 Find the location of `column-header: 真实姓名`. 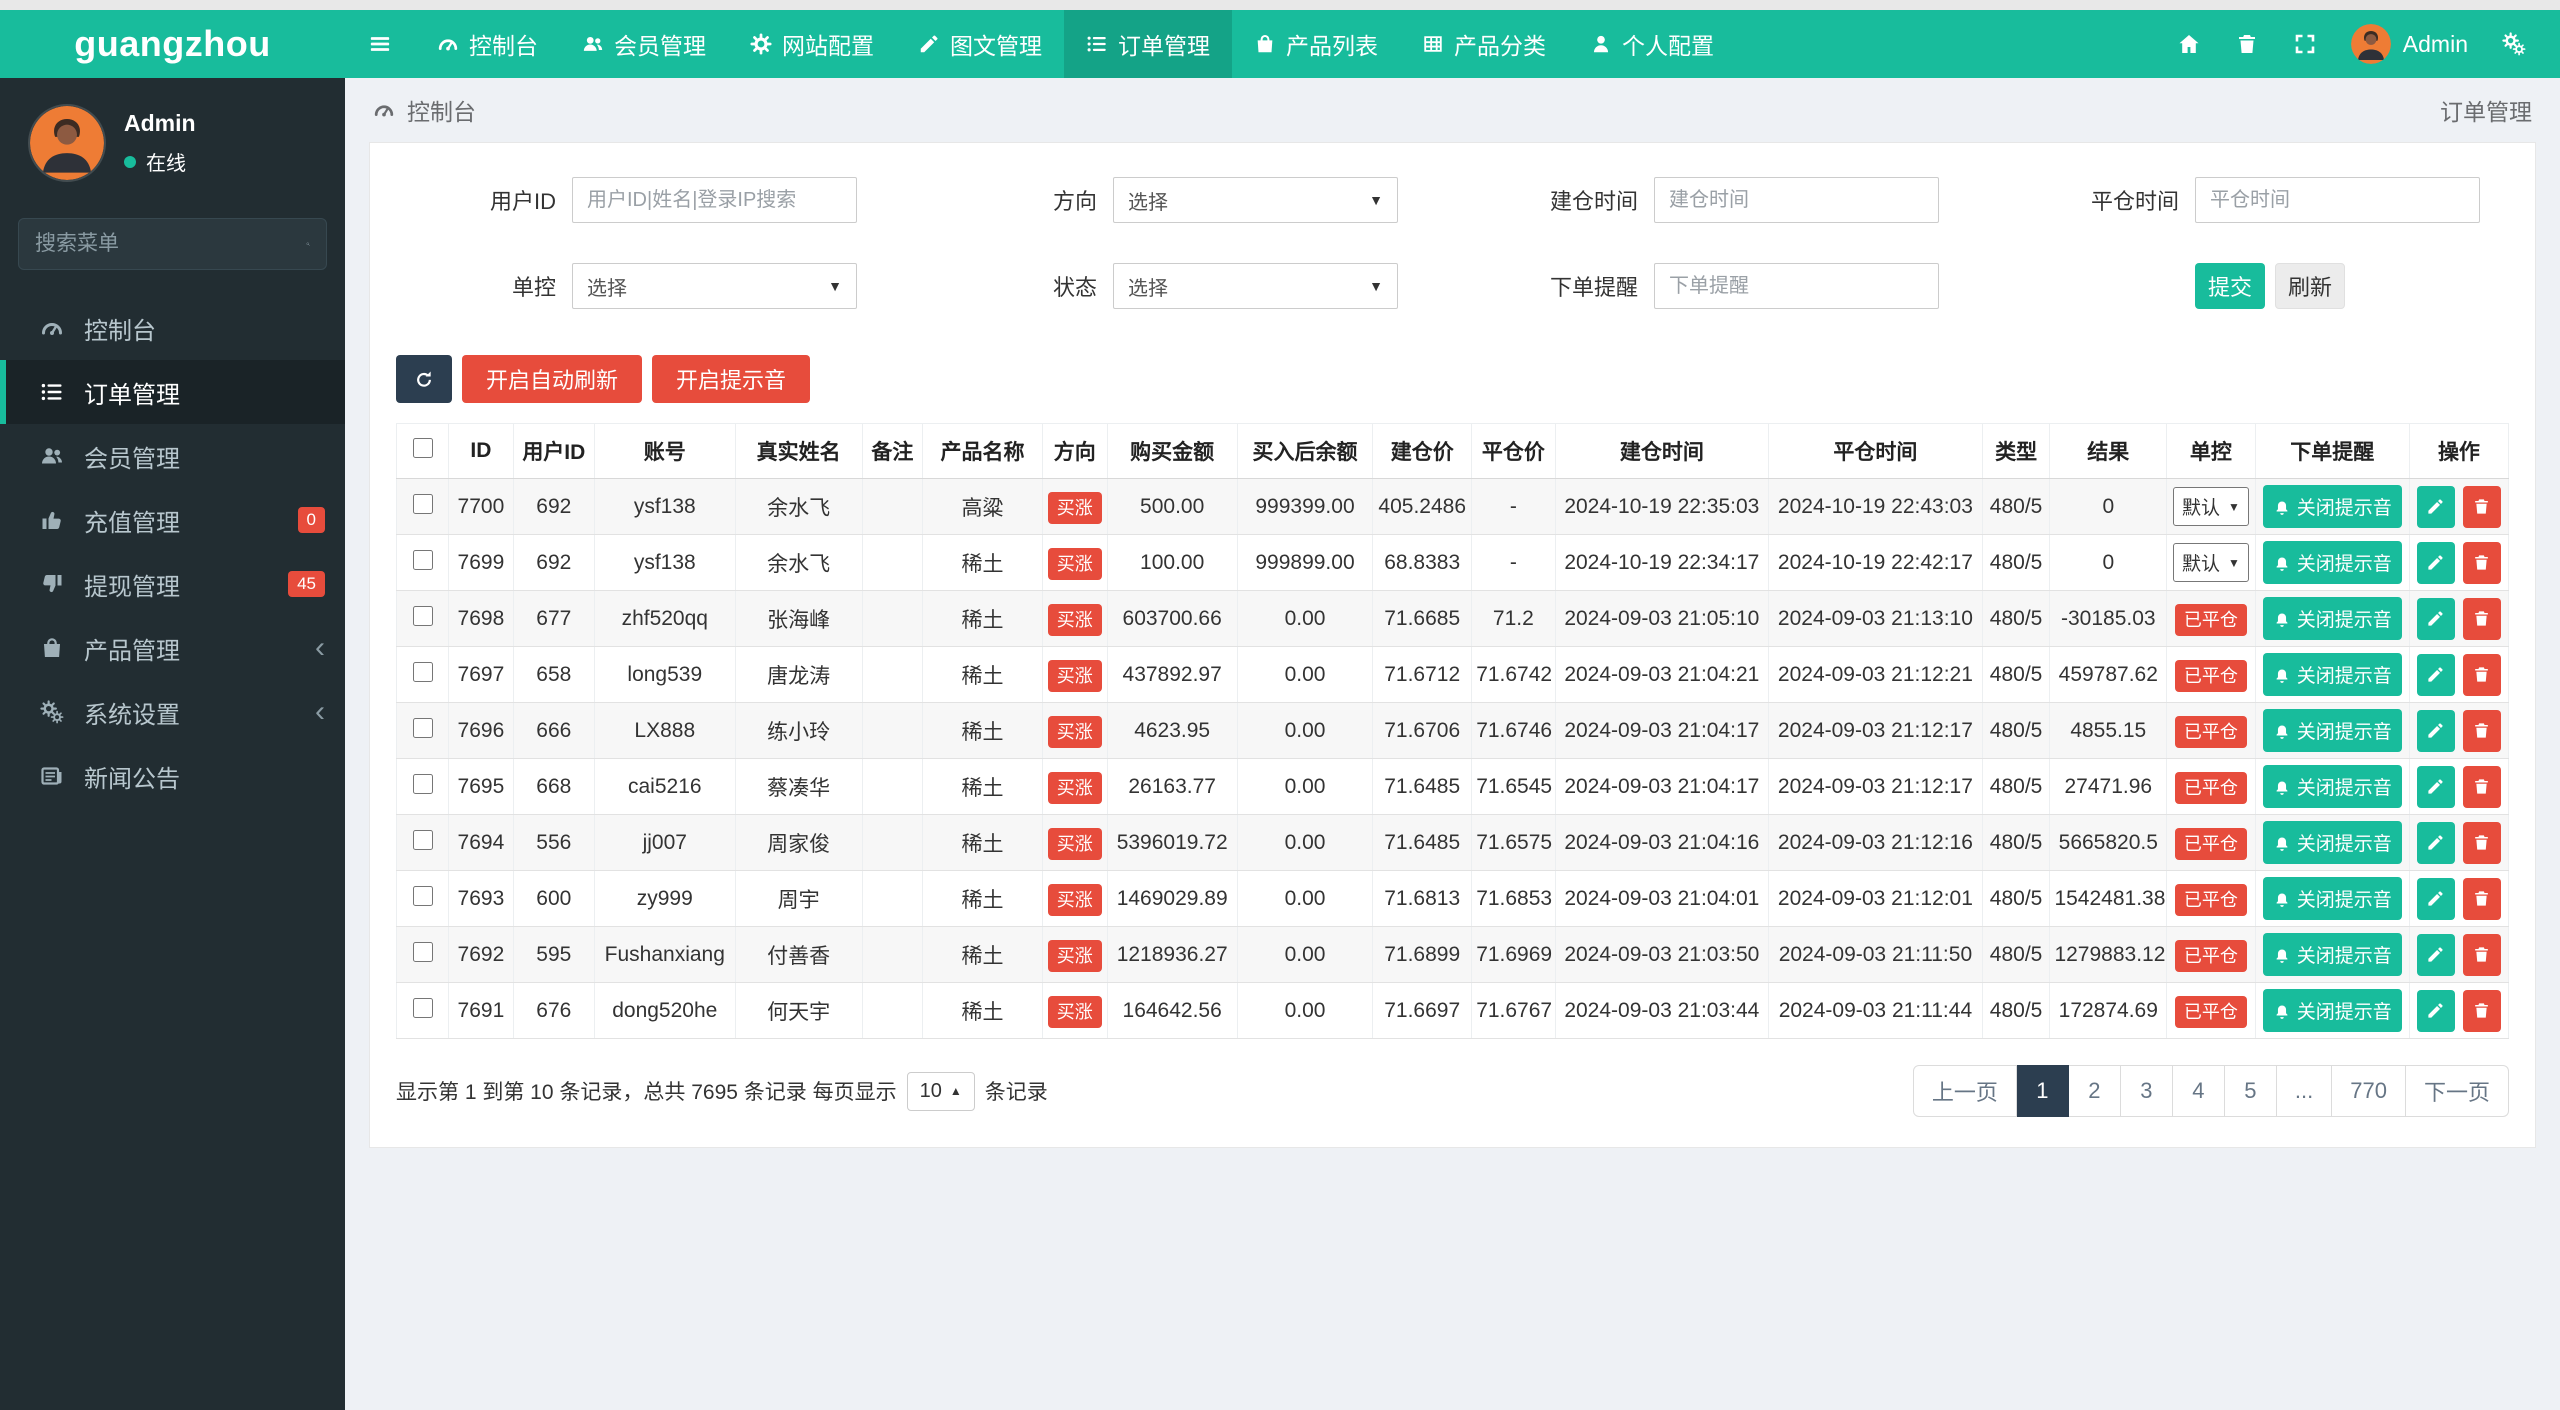

column-header: 真实姓名 is located at coordinates (798, 451).